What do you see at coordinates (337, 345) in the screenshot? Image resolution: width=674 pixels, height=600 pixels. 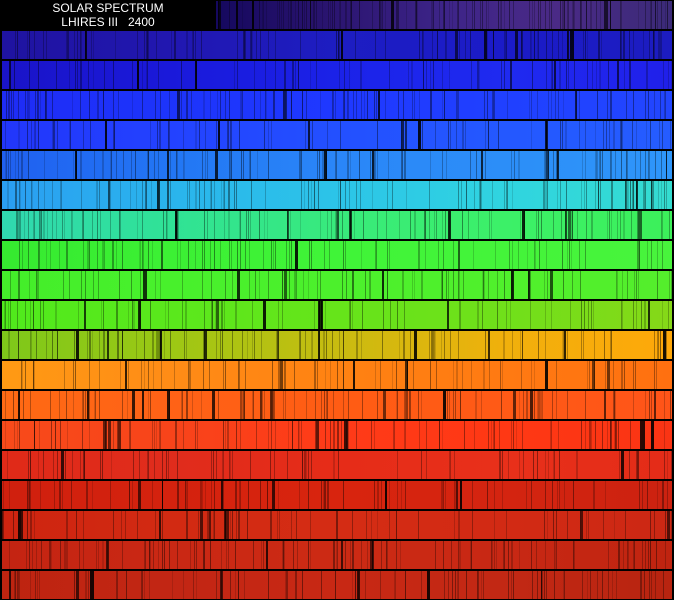 I see `spectrum-strip` at bounding box center [337, 345].